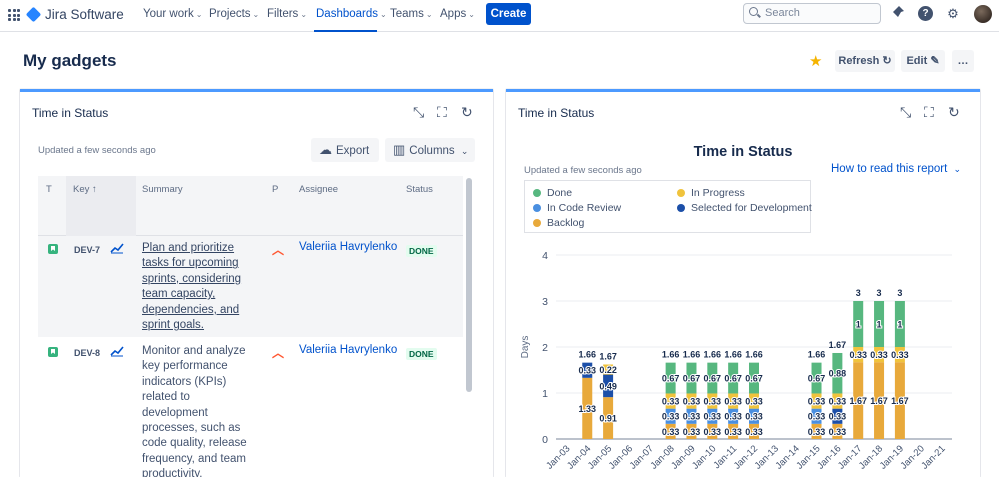 This screenshot has width=999, height=477. Describe the element at coordinates (162, 189) in the screenshot. I see `column-header-summary: Summary` at that location.